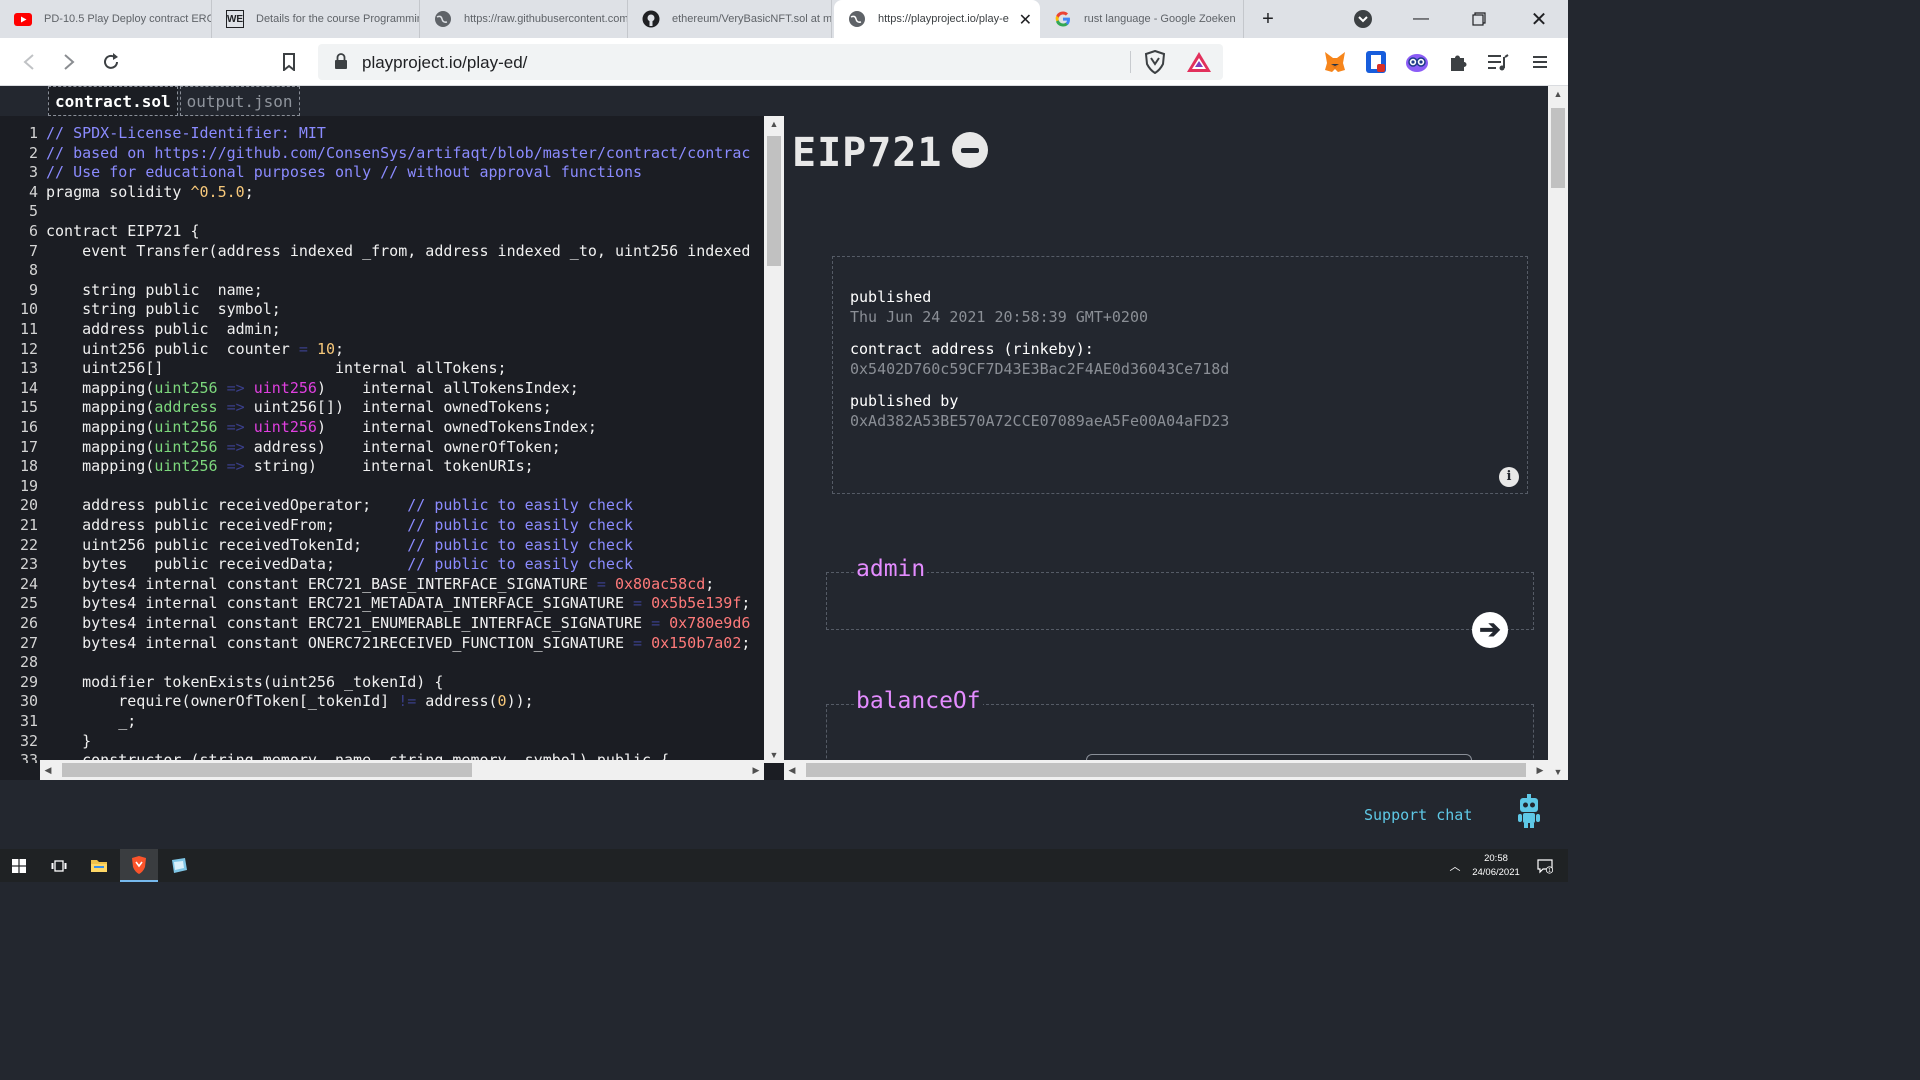 The image size is (1920, 1080). What do you see at coordinates (1268, 19) in the screenshot?
I see `new-tab-button: +` at bounding box center [1268, 19].